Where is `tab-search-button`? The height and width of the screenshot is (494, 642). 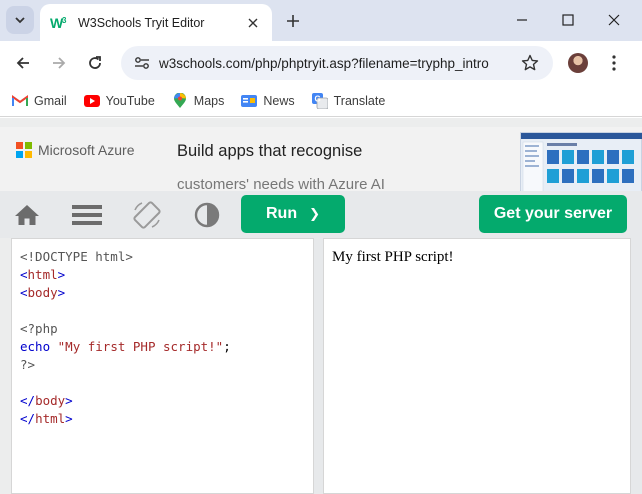 tab-search-button is located at coordinates (20, 20).